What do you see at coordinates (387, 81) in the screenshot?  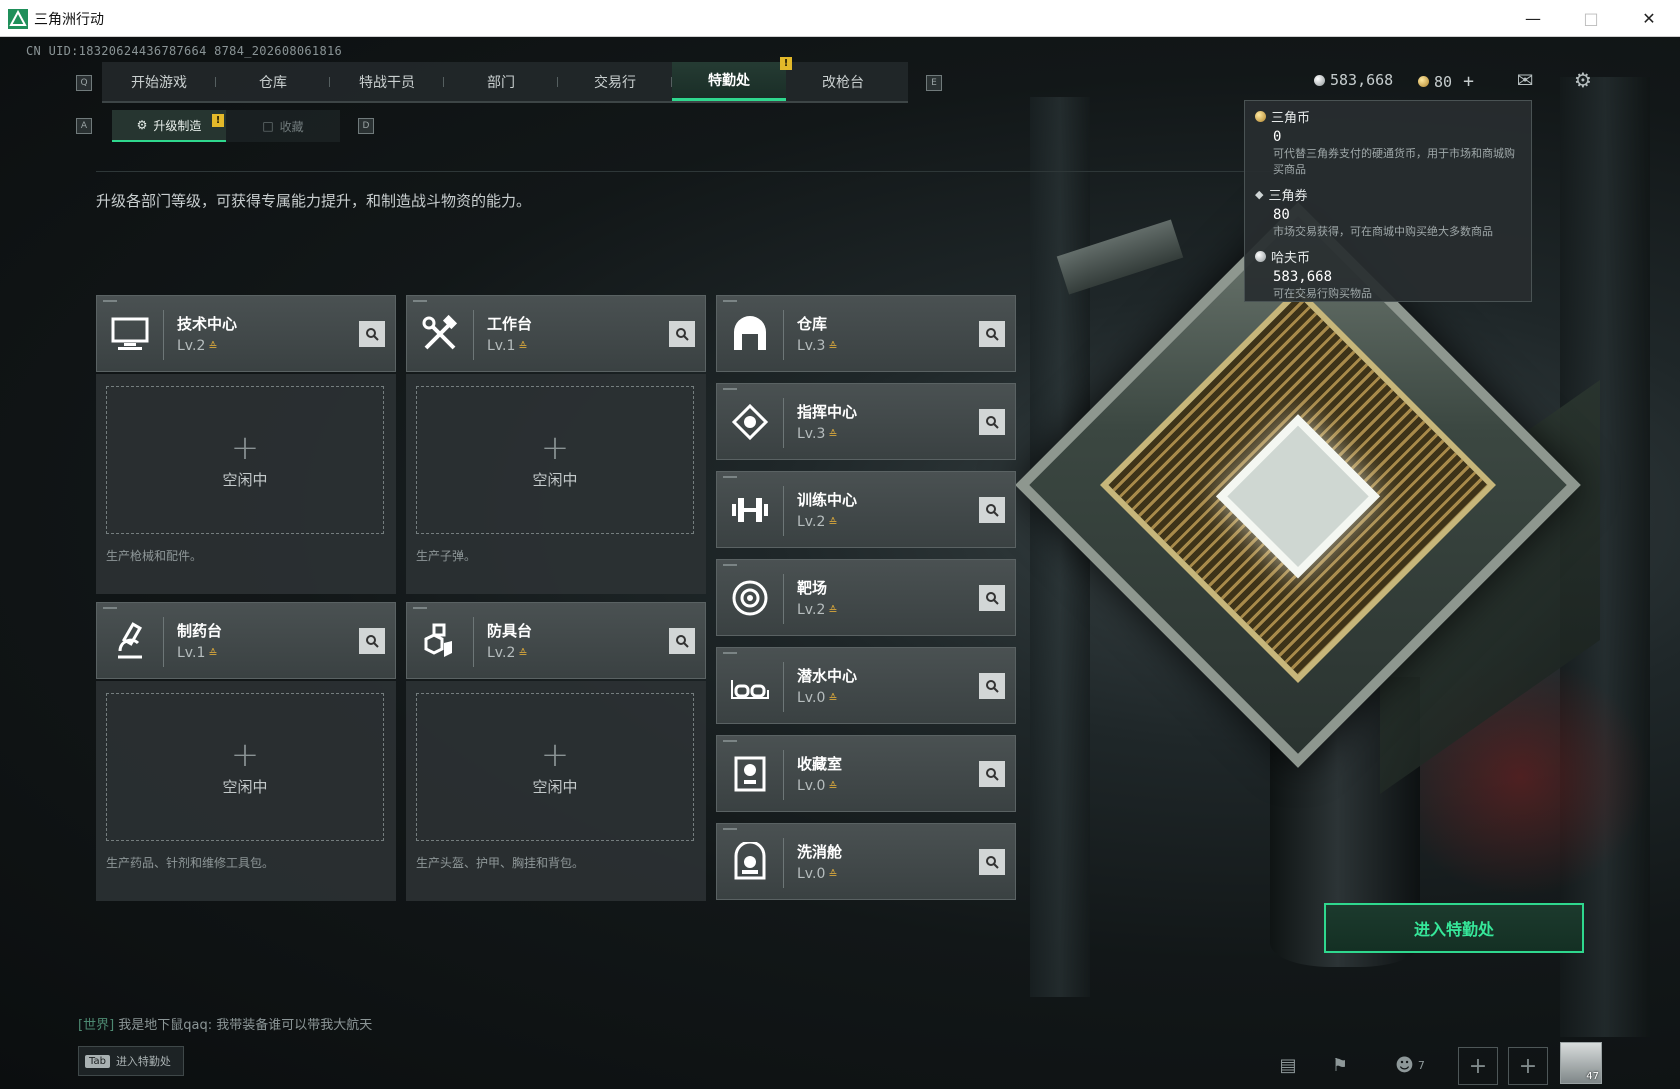 I see `tab-operators: 特战干员` at bounding box center [387, 81].